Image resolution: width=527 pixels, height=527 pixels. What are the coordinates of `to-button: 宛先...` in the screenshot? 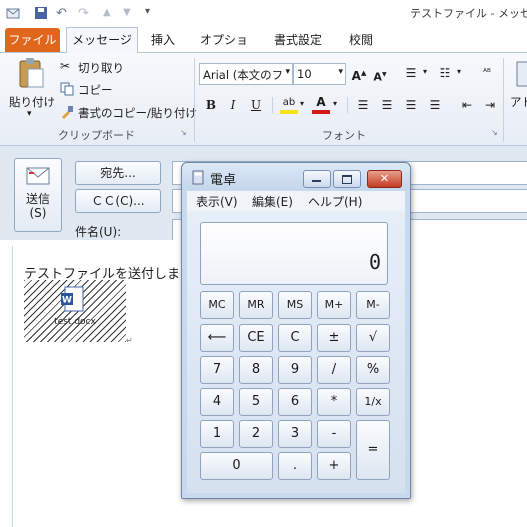 It's located at (118, 173).